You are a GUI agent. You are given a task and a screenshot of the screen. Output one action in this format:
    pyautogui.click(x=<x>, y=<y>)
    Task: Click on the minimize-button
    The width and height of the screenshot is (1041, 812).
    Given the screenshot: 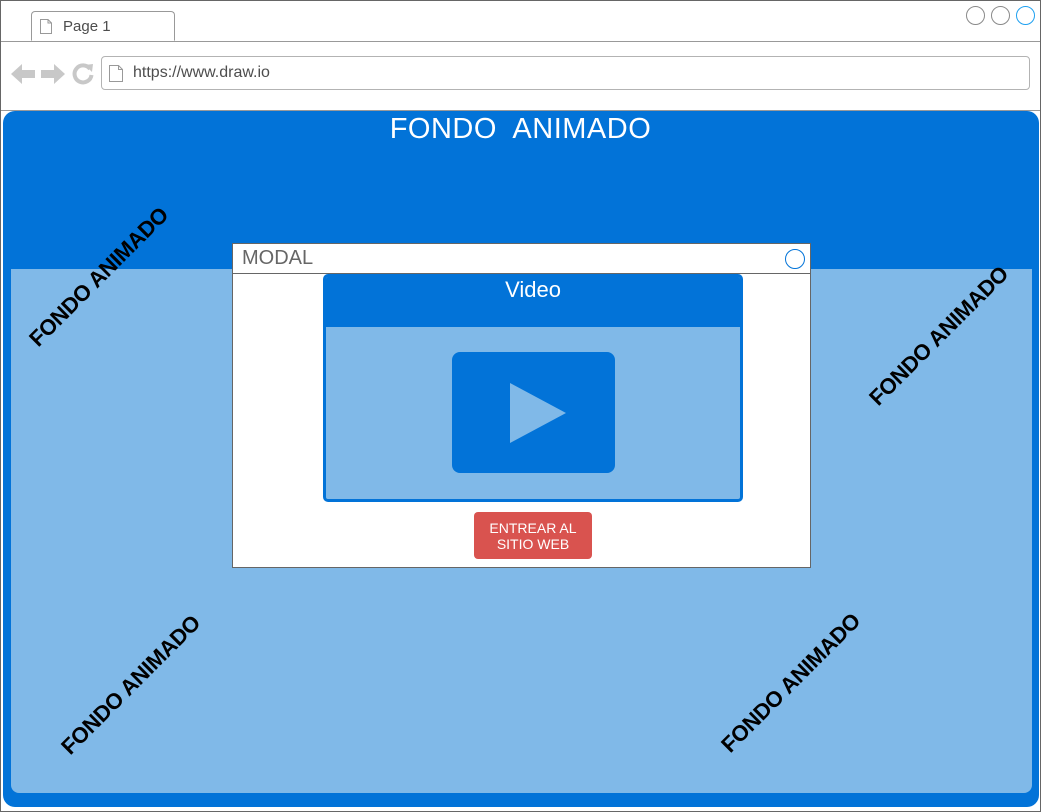 What is the action you would take?
    pyautogui.click(x=975, y=15)
    